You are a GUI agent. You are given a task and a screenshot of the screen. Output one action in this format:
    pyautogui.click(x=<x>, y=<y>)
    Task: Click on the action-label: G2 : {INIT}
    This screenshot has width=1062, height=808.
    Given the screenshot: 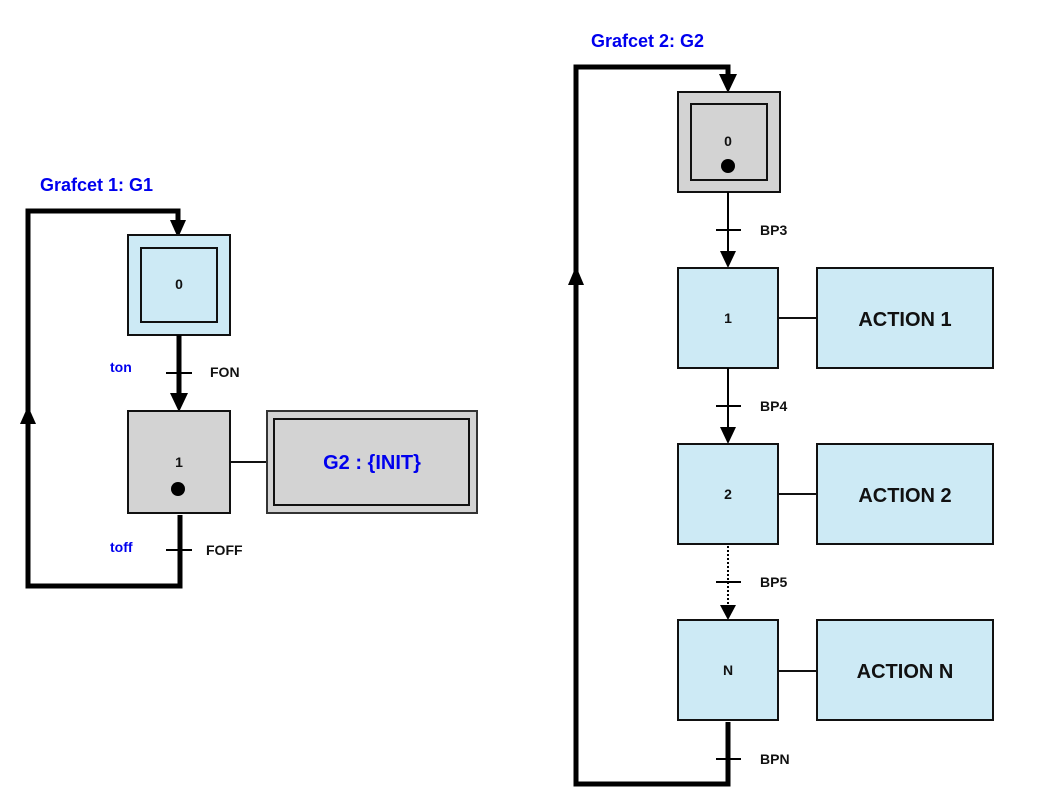 What is the action you would take?
    pyautogui.click(x=372, y=463)
    